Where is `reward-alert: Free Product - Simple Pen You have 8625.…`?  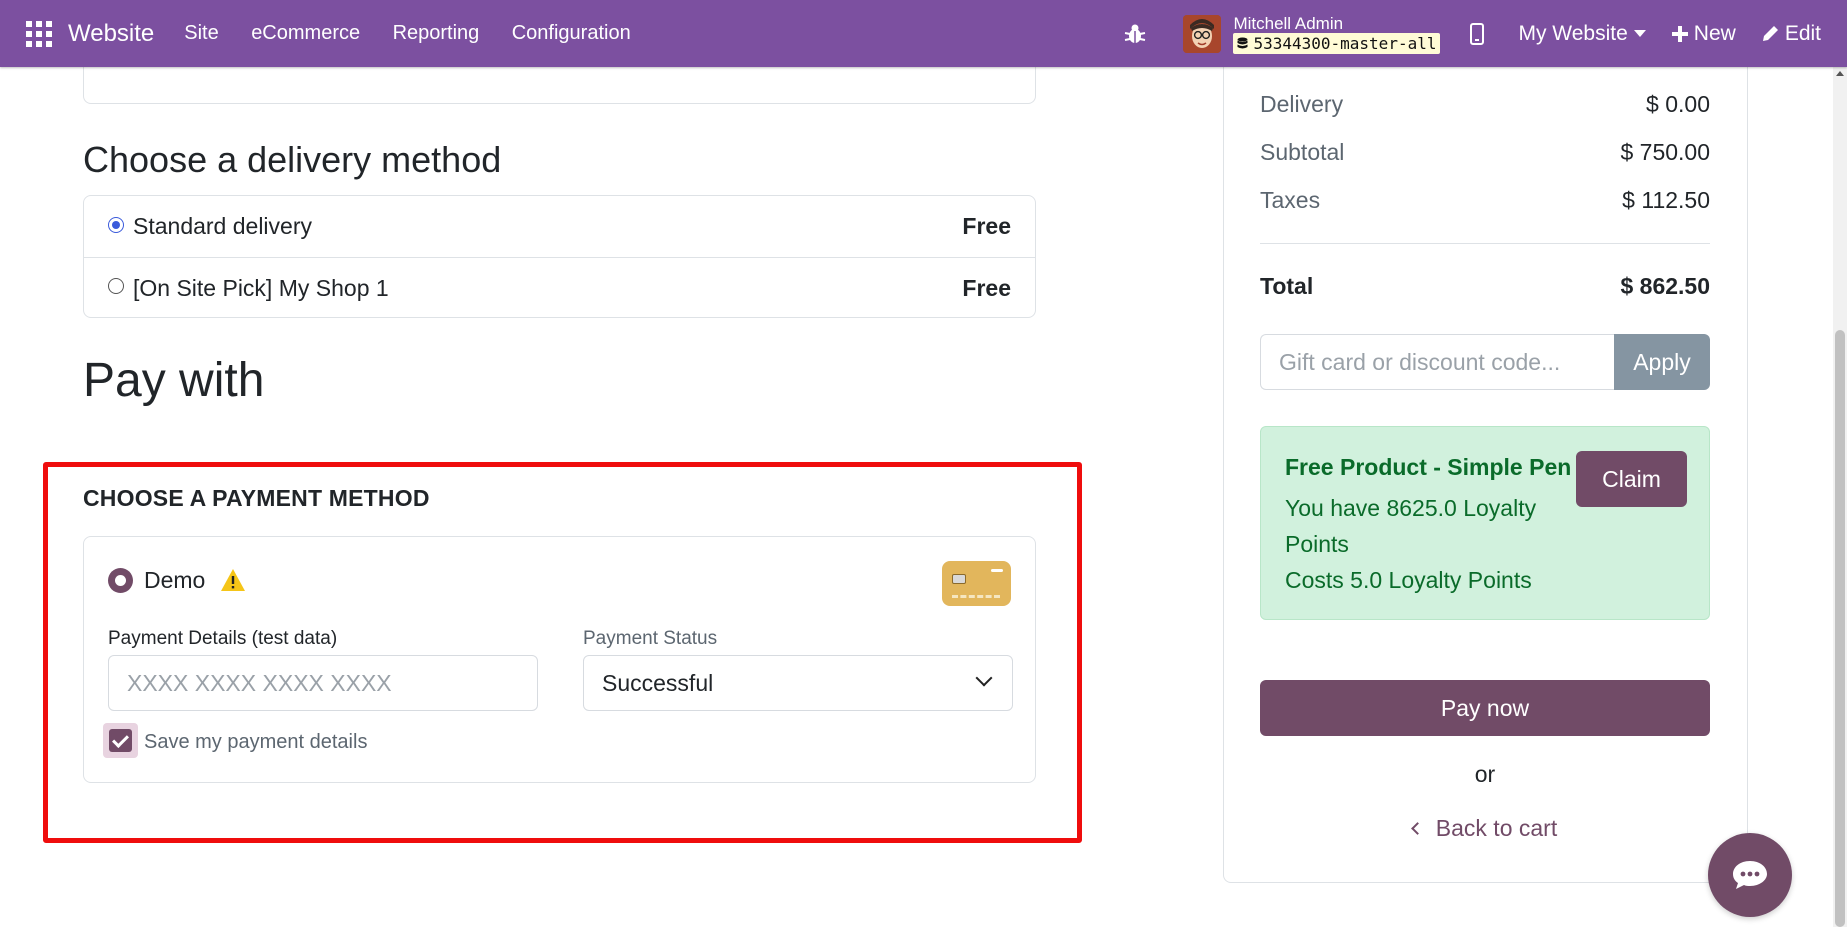 reward-alert: Free Product - Simple Pen You have 8625.… is located at coordinates (1485, 523).